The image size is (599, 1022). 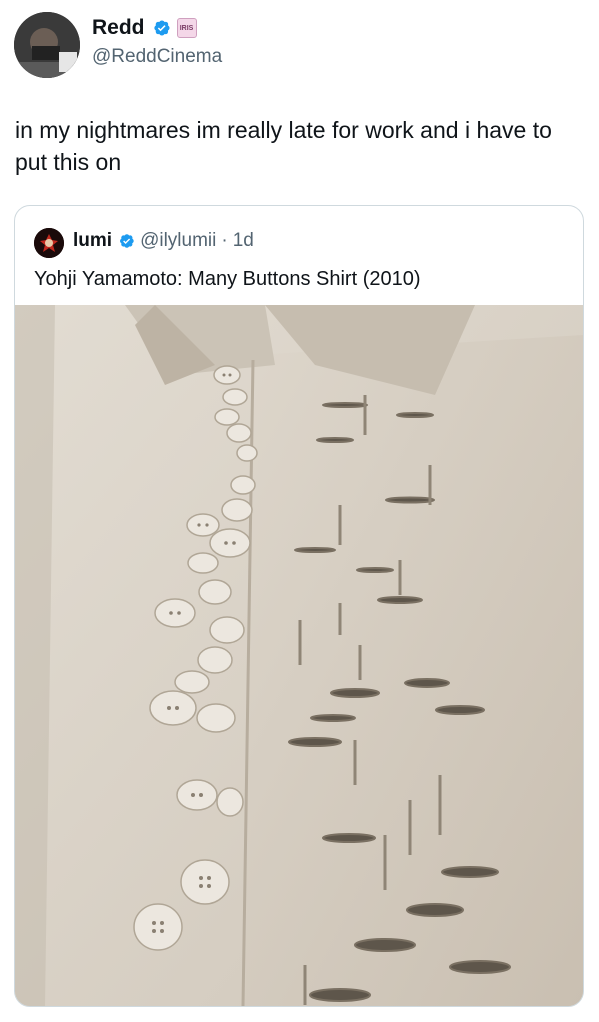 I want to click on quoted-author-avatar, so click(x=49, y=243).